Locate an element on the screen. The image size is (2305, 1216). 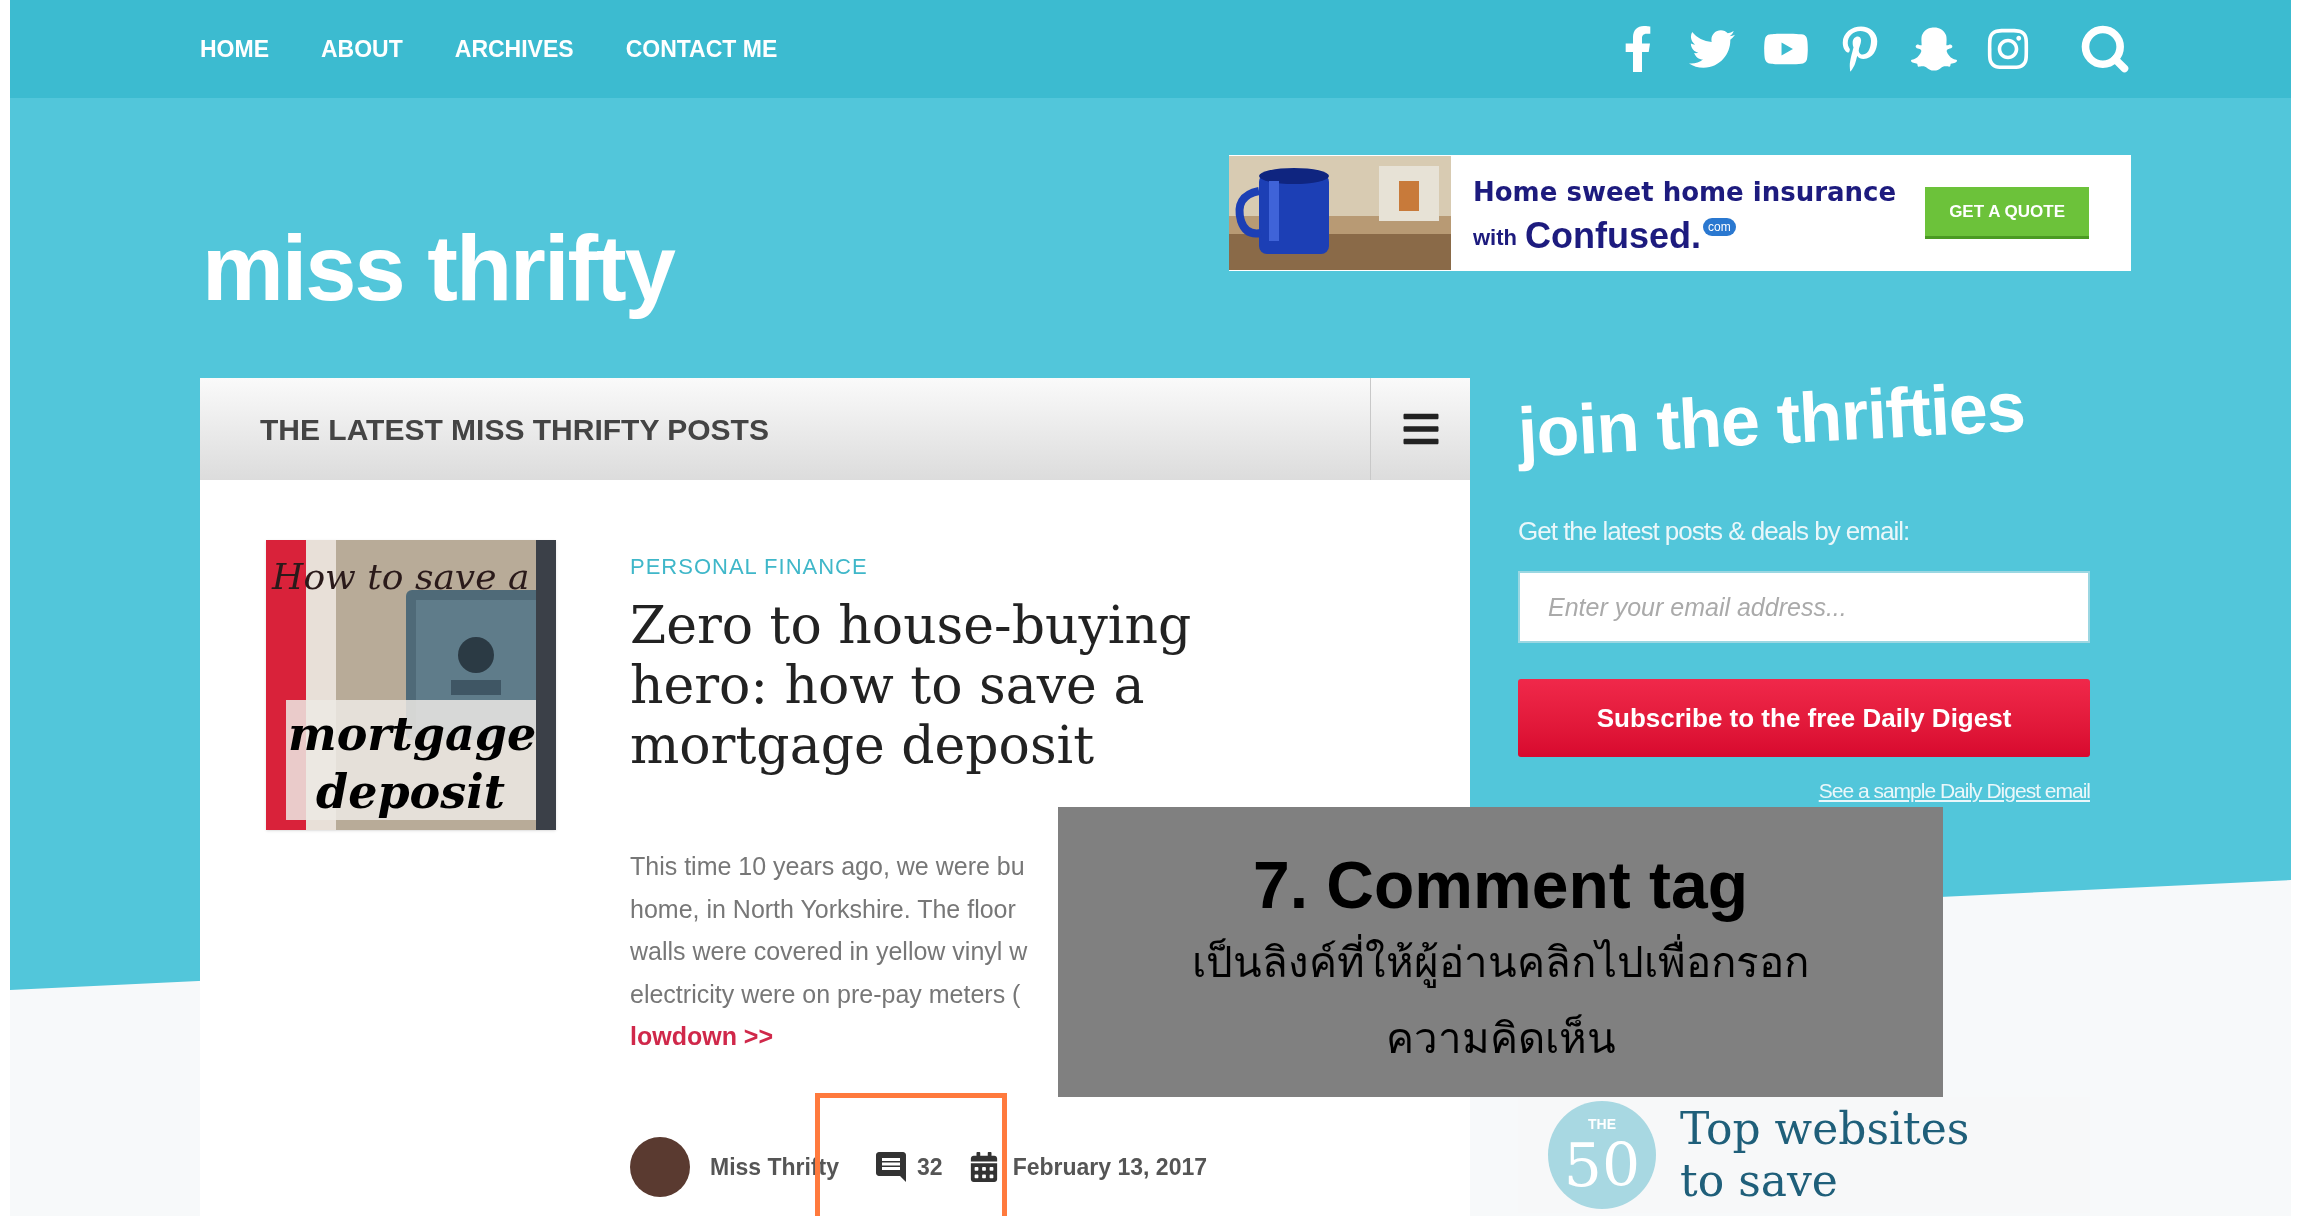
post-excerpt: electricity were on pre-pay meters ( is located at coordinates (825, 994).